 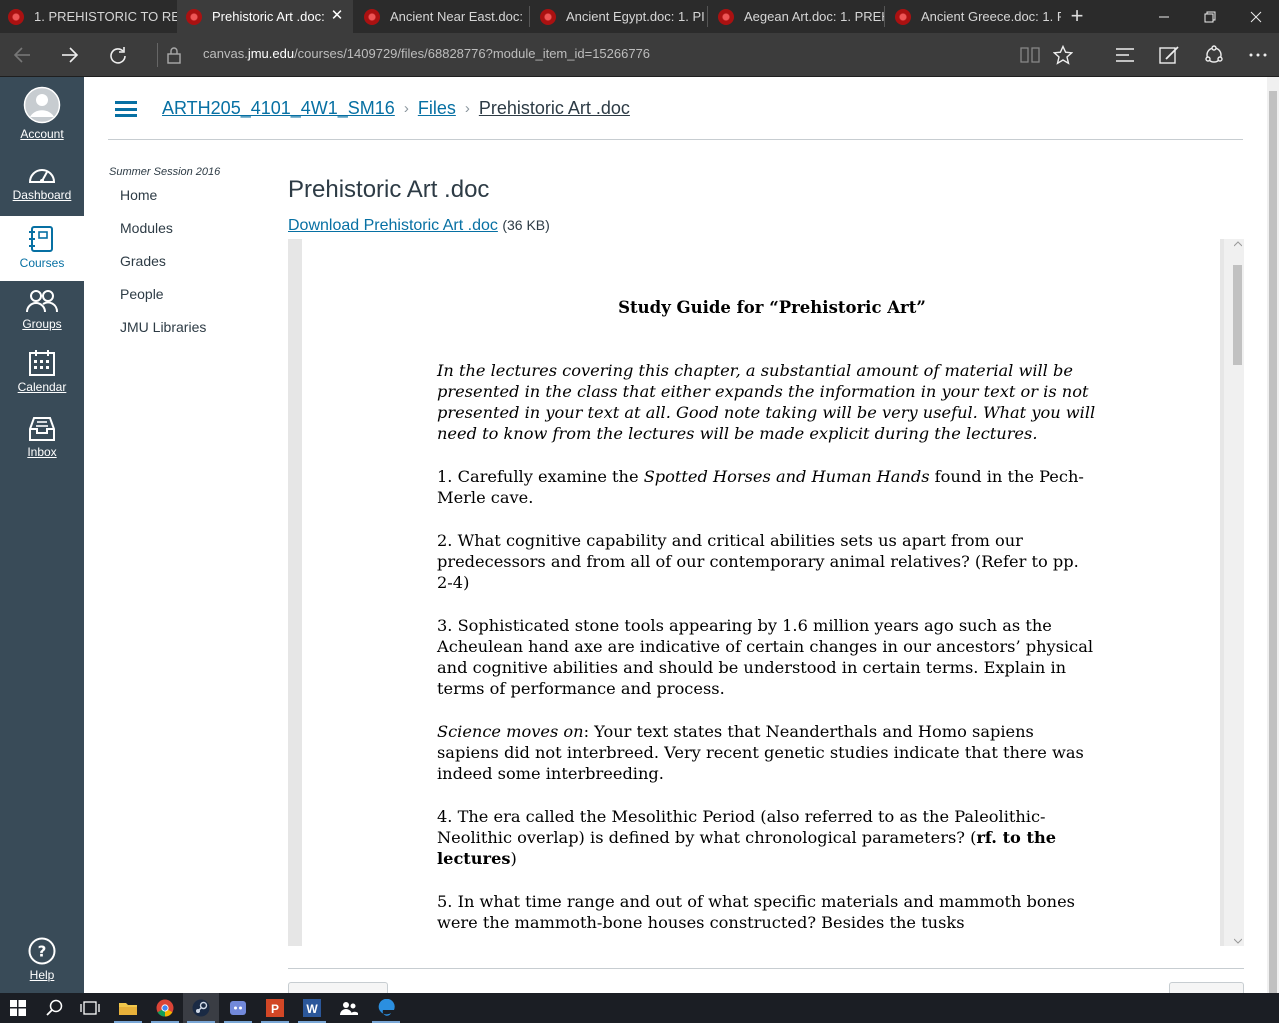 I want to click on hamburger-menu-icon, so click(x=126, y=109).